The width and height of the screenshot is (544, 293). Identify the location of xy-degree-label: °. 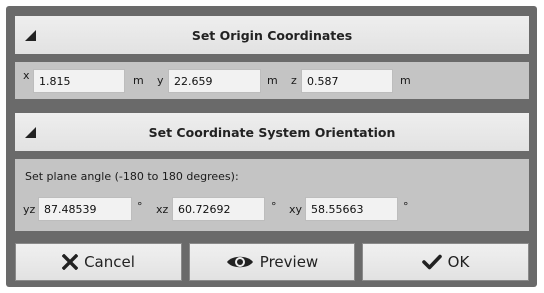
(406, 206).